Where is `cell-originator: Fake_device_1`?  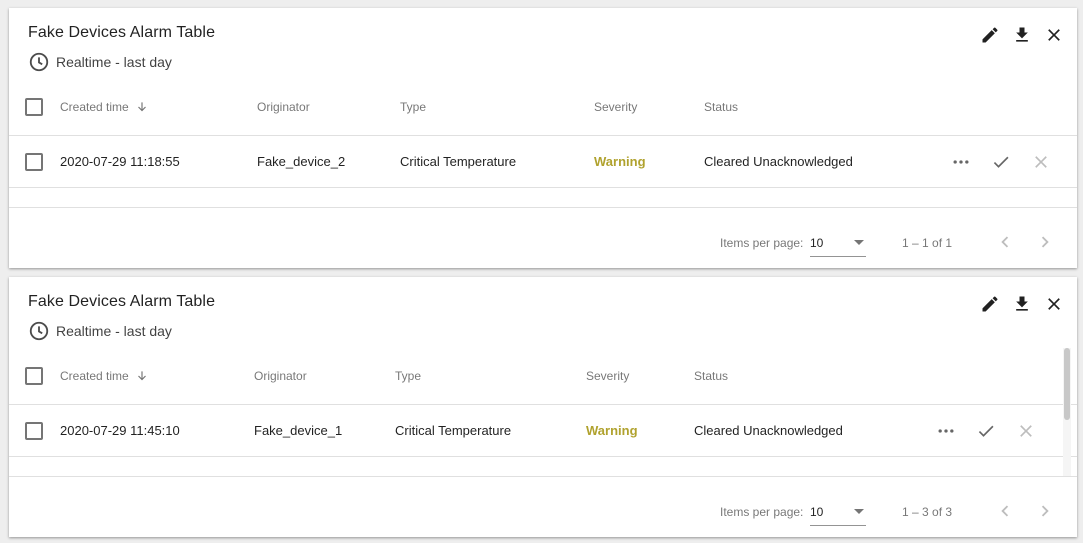
cell-originator: Fake_device_1 is located at coordinates (298, 430).